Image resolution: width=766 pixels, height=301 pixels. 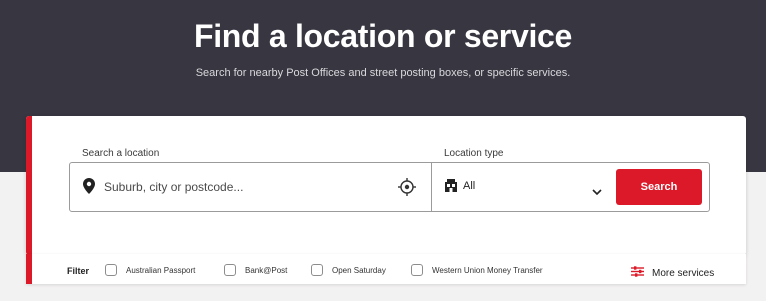 I want to click on filter-option-label: Western Union Money Transfer, so click(x=487, y=270).